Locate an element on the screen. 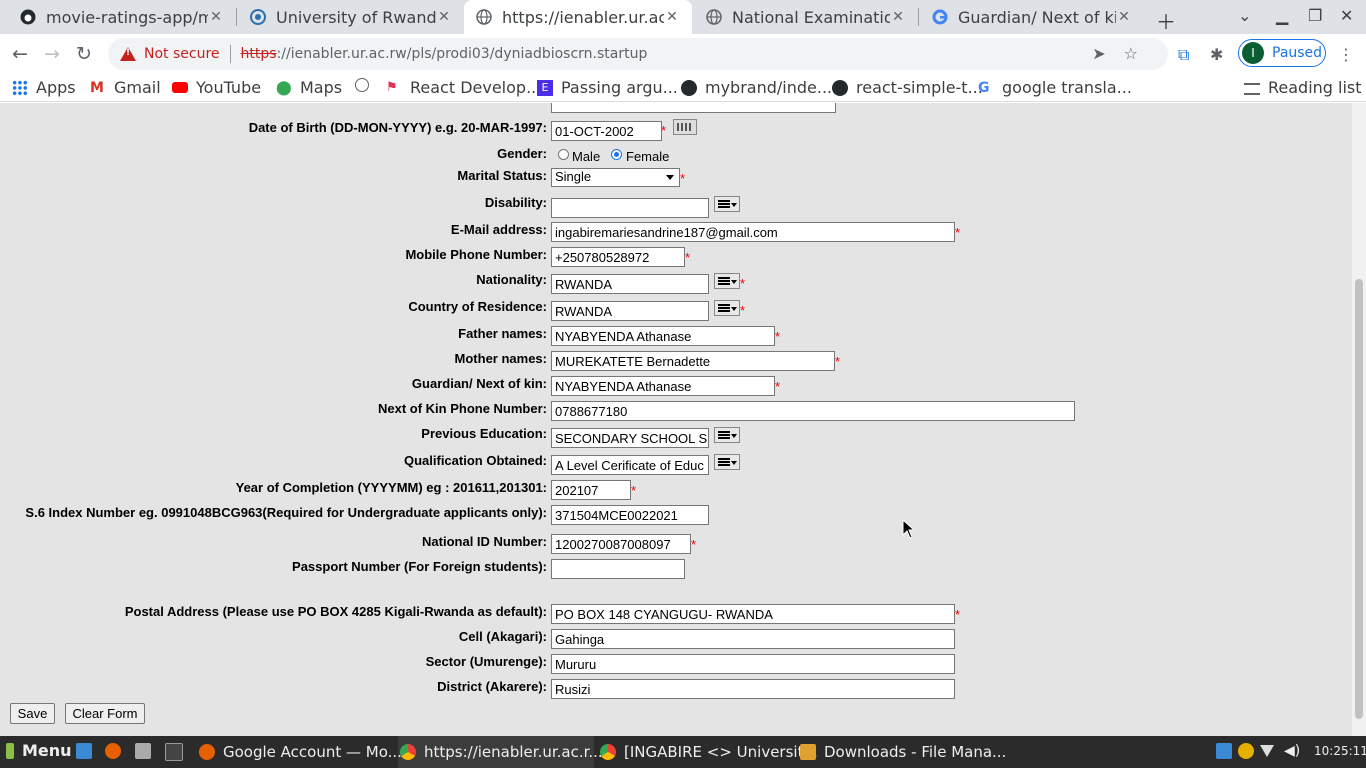 Image resolution: width=1366 pixels, height=768 pixels. district-label: District (Akarere): is located at coordinates (492, 686).